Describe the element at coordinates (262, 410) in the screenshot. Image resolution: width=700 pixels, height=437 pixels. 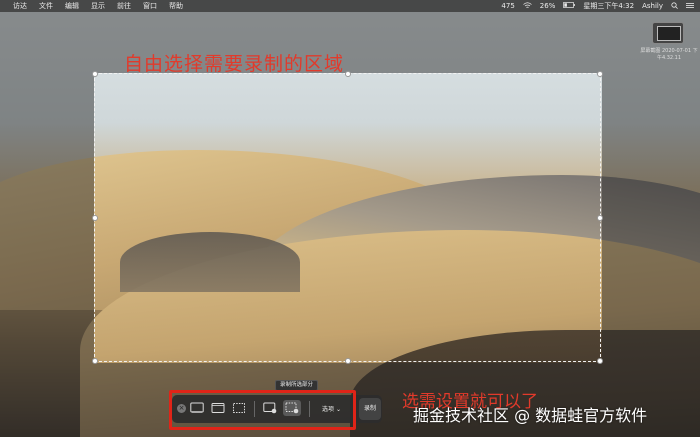
I see `annotation-highlight-box` at that location.